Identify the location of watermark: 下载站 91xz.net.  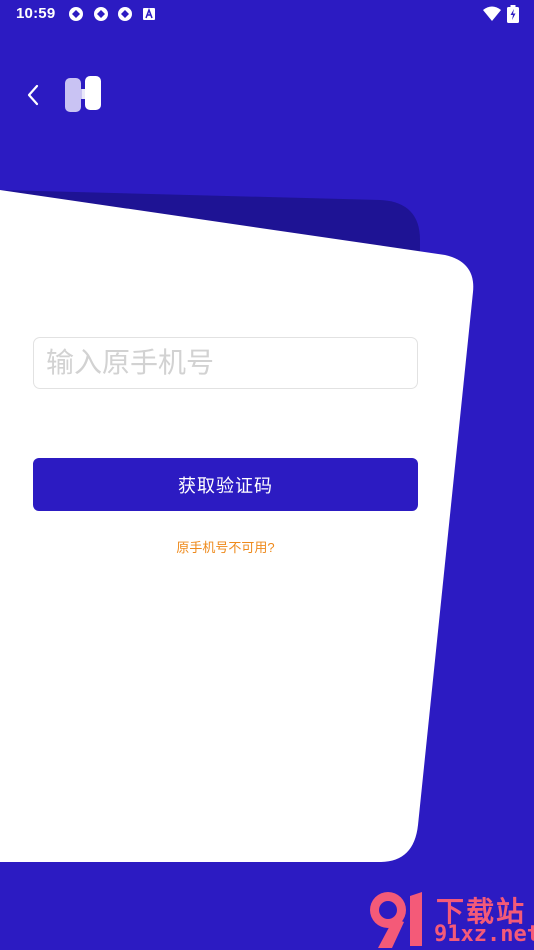
(449, 919).